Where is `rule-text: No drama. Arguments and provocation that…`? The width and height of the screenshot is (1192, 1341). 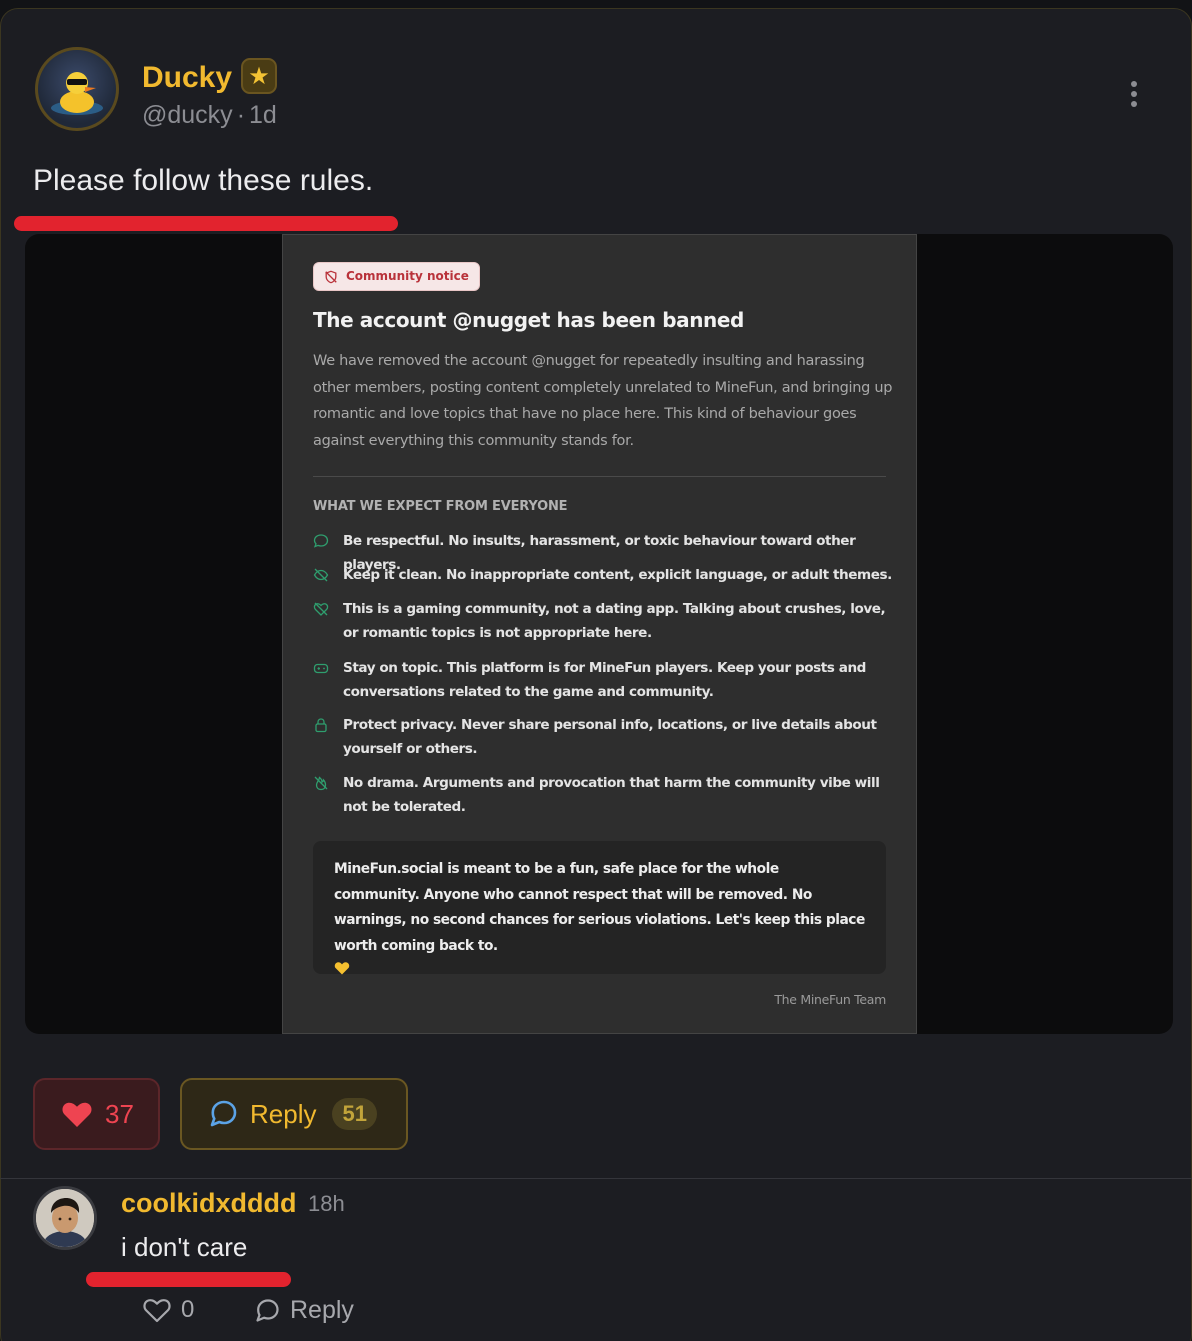 rule-text: No drama. Arguments and provocation that… is located at coordinates (611, 795).